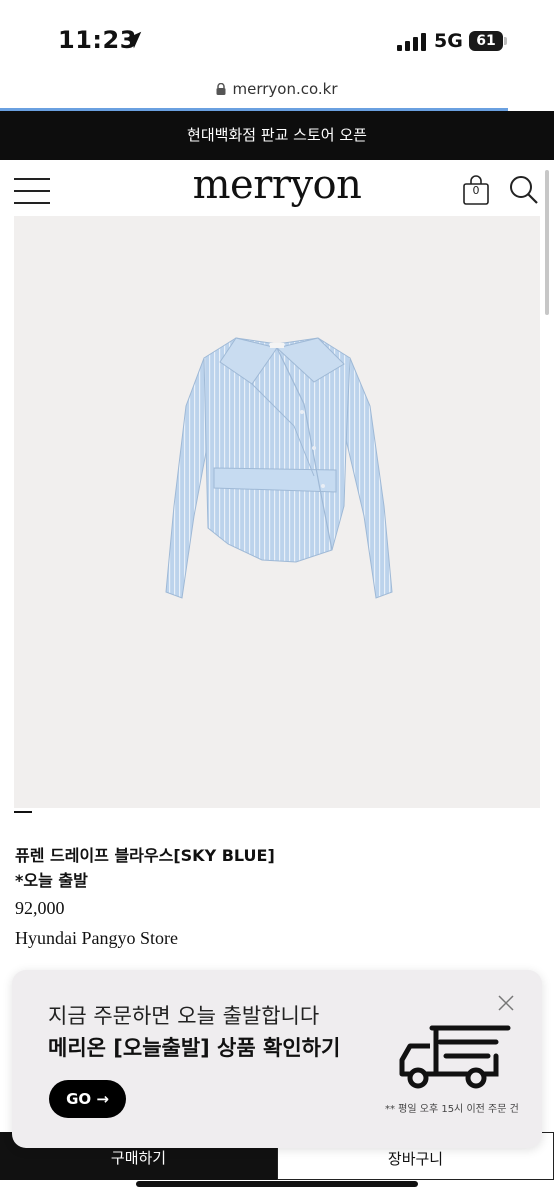 This screenshot has width=554, height=1200. Describe the element at coordinates (277, 188) in the screenshot. I see `site-header: merryon 0` at that location.